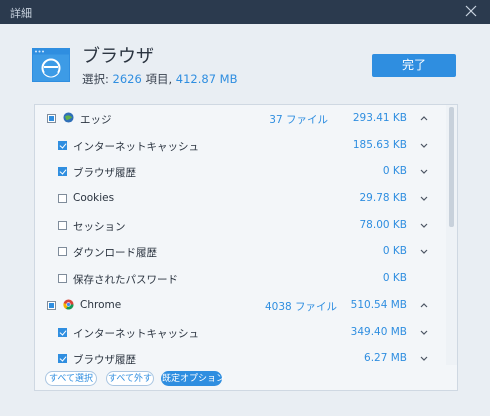  What do you see at coordinates (96, 120) in the screenshot?
I see `row-label: エッジ` at bounding box center [96, 120].